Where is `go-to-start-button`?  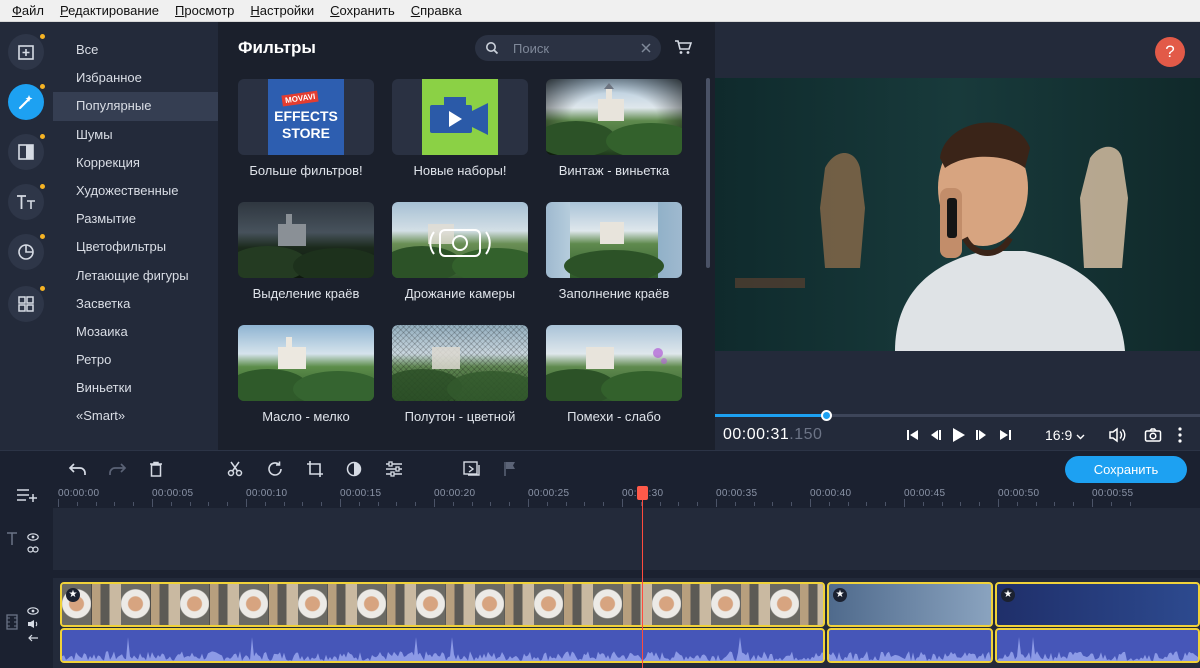
go-to-start-button is located at coordinates (913, 435).